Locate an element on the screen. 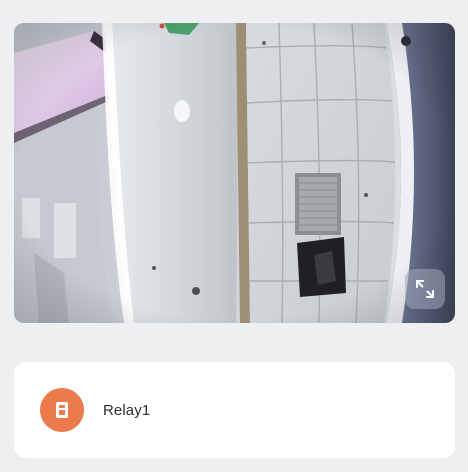 The height and width of the screenshot is (472, 468). expand-icon is located at coordinates (425, 289).